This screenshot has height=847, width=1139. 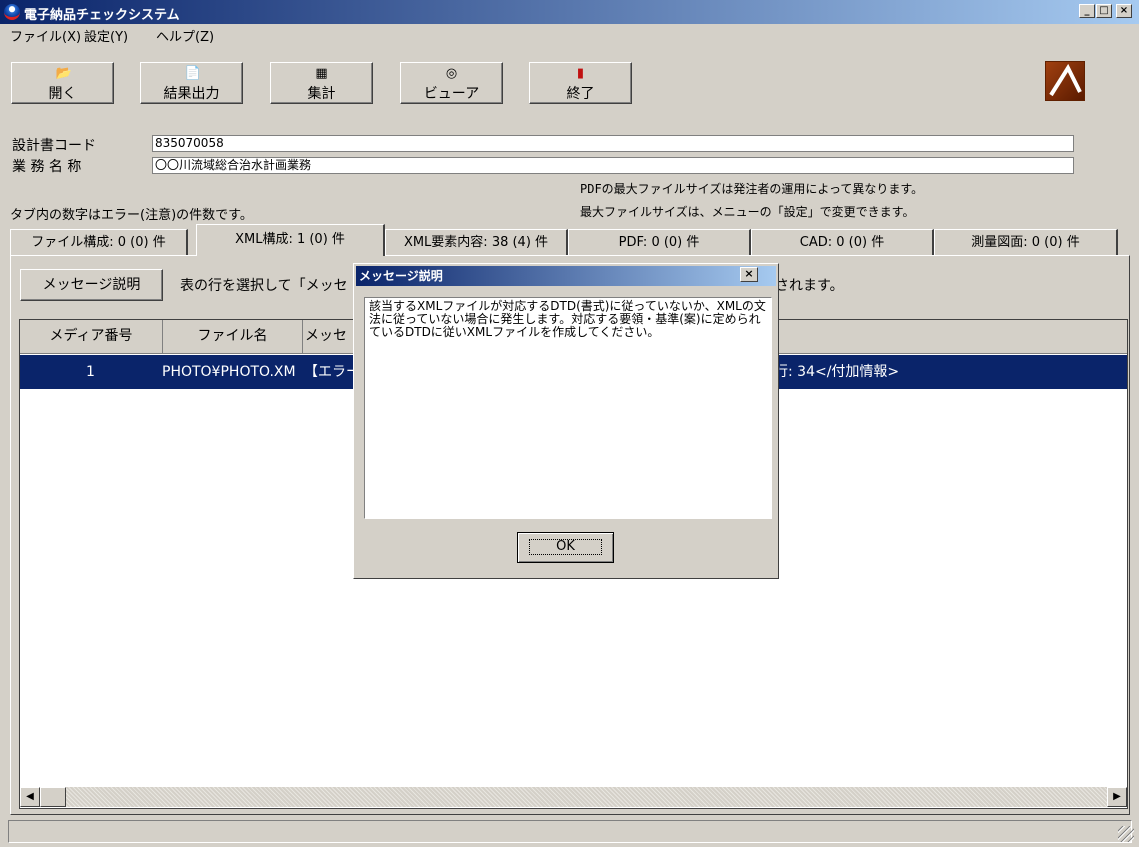 What do you see at coordinates (580, 83) in the screenshot?
I see `exit-button: ▮ 終了` at bounding box center [580, 83].